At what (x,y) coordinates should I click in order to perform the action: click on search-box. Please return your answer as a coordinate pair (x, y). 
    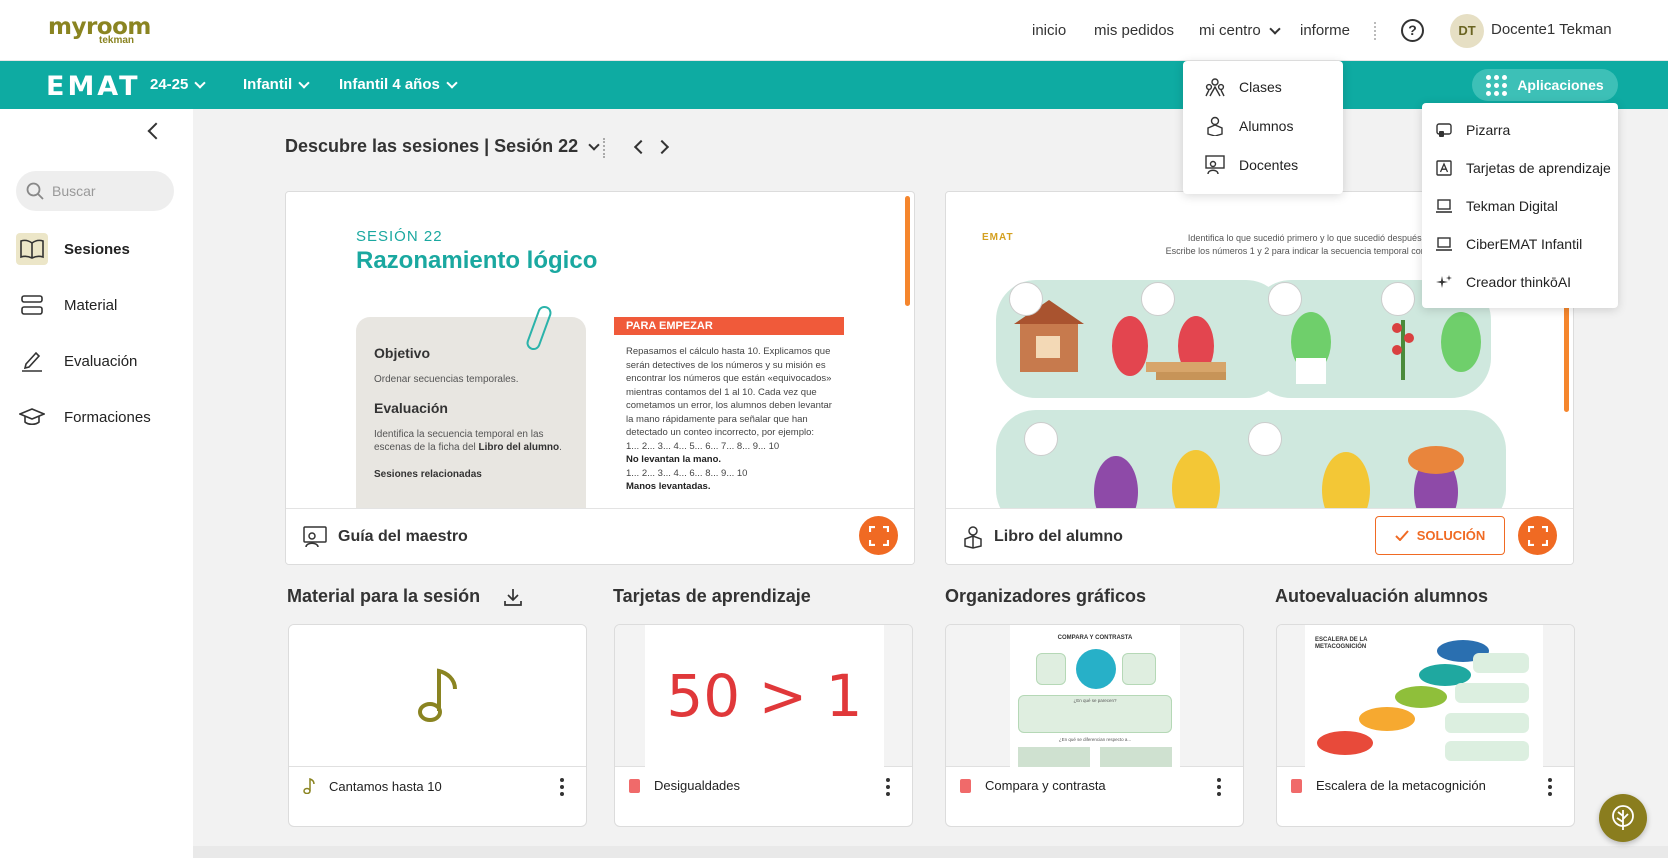
    Looking at the image, I should click on (95, 191).